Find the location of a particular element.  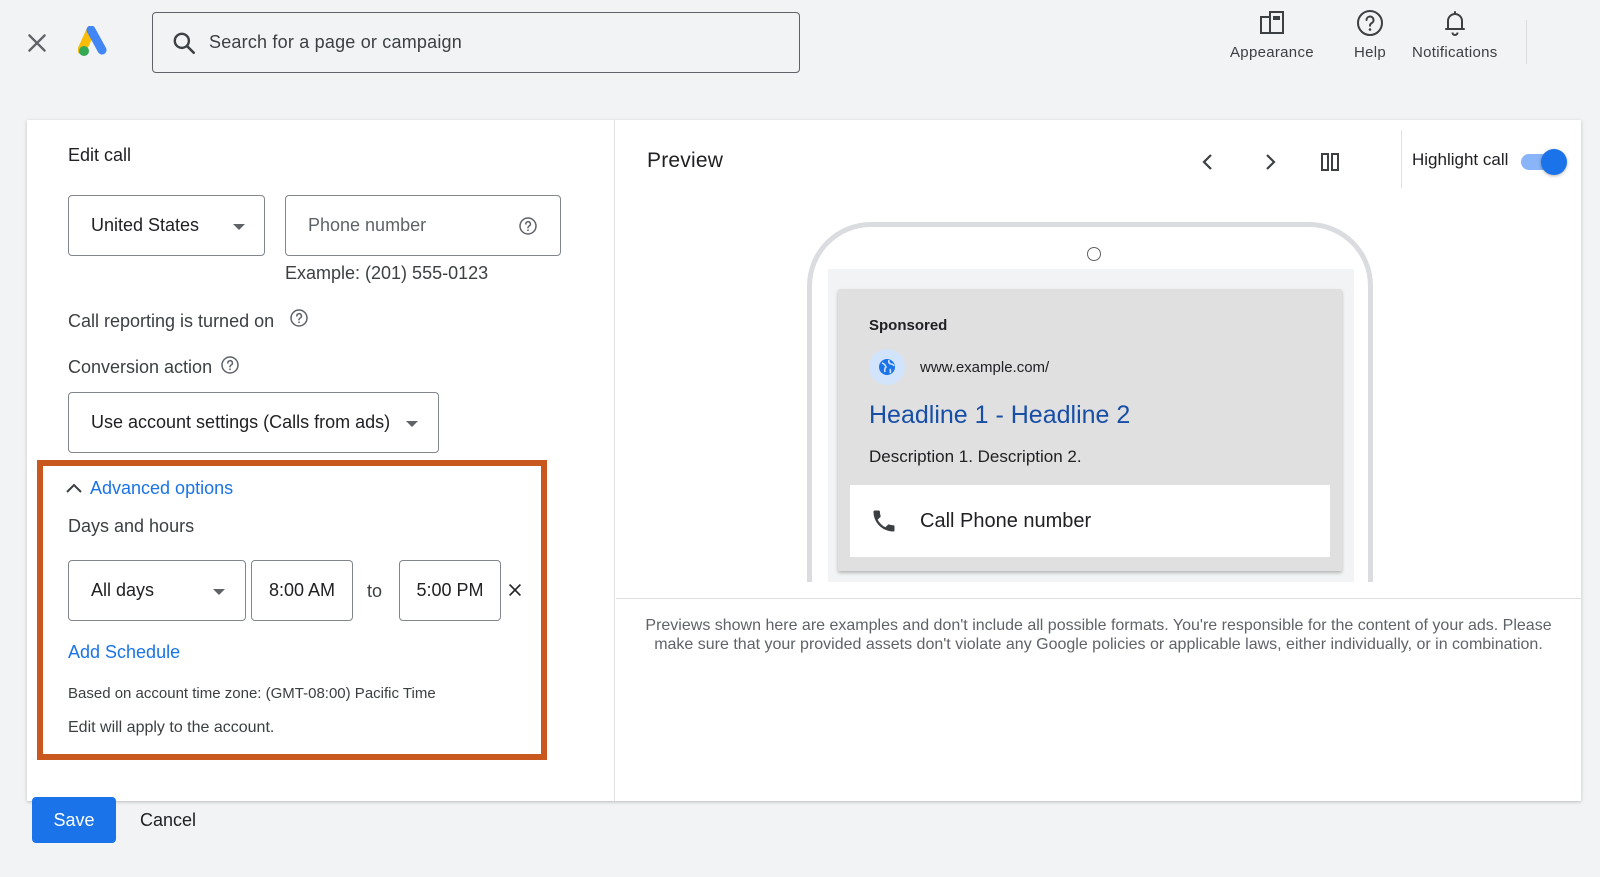

toggle-thumb is located at coordinates (1554, 162).